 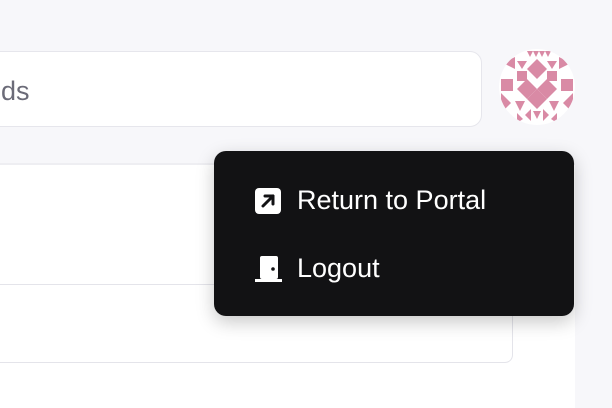 What do you see at coordinates (268, 201) in the screenshot?
I see `external-link-icon` at bounding box center [268, 201].